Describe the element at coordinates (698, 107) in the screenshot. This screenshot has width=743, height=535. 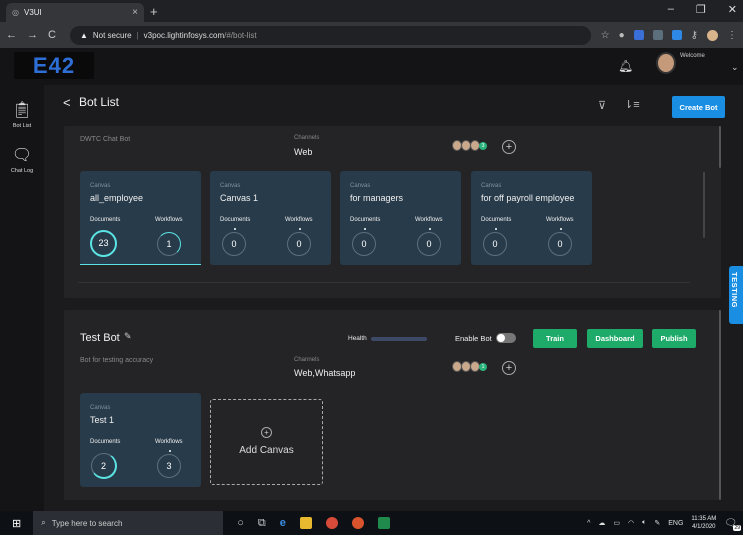
I see `create-bot-button: Create Bot` at that location.